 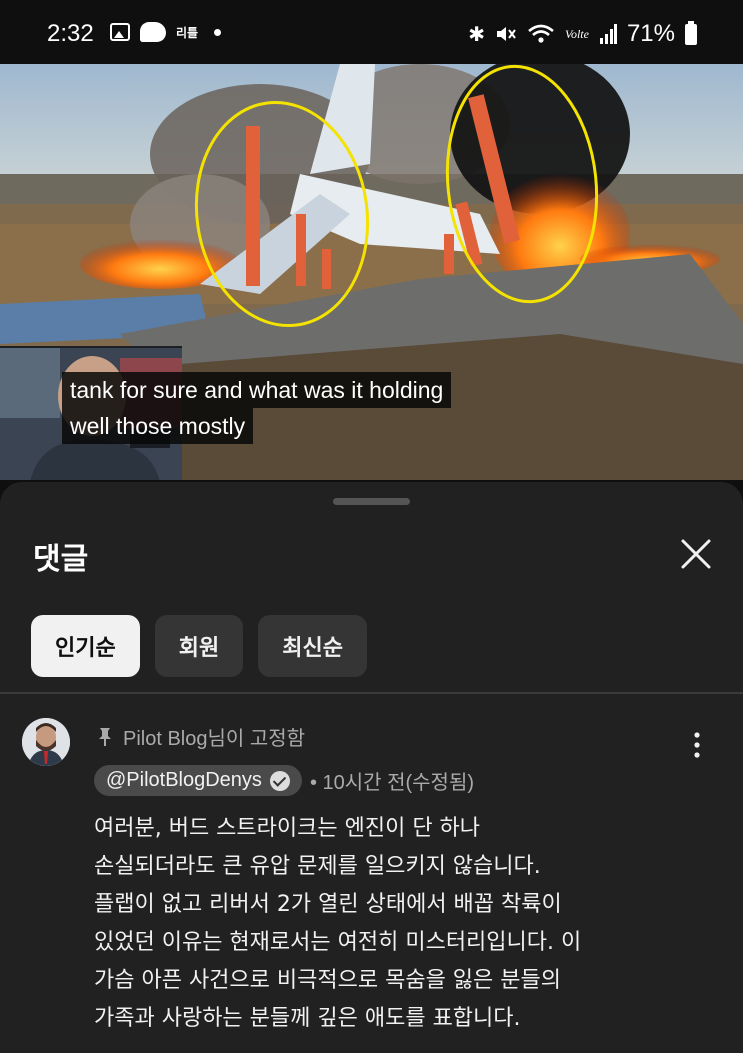 What do you see at coordinates (184, 780) in the screenshot?
I see `author-name: @PilotBlogDenys` at bounding box center [184, 780].